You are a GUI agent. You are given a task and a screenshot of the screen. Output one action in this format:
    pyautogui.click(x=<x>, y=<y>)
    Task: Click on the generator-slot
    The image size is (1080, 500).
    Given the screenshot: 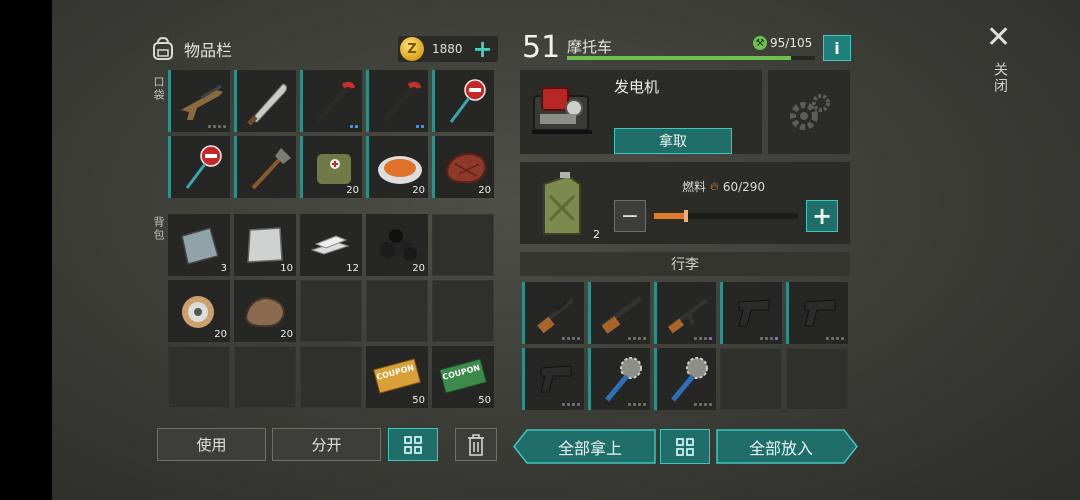 What is the action you would take?
    pyautogui.click(x=562, y=112)
    